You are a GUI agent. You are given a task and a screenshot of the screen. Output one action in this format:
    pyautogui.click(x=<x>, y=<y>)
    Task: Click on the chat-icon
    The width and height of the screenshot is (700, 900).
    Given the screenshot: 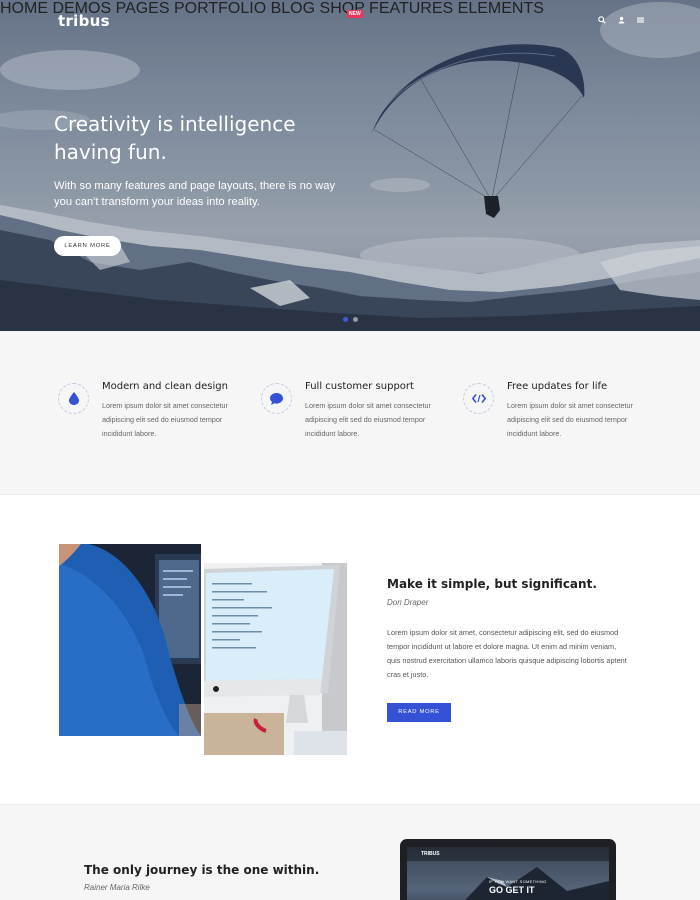 What is the action you would take?
    pyautogui.click(x=276, y=398)
    